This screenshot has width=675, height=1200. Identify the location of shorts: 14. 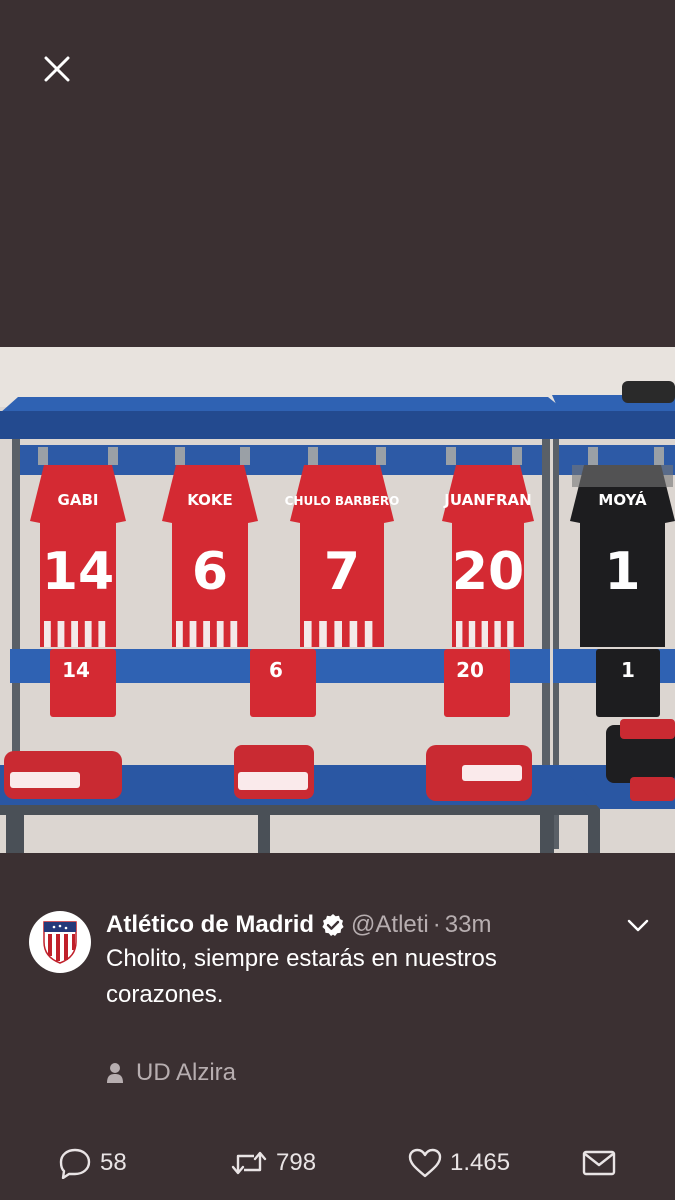
(83, 683).